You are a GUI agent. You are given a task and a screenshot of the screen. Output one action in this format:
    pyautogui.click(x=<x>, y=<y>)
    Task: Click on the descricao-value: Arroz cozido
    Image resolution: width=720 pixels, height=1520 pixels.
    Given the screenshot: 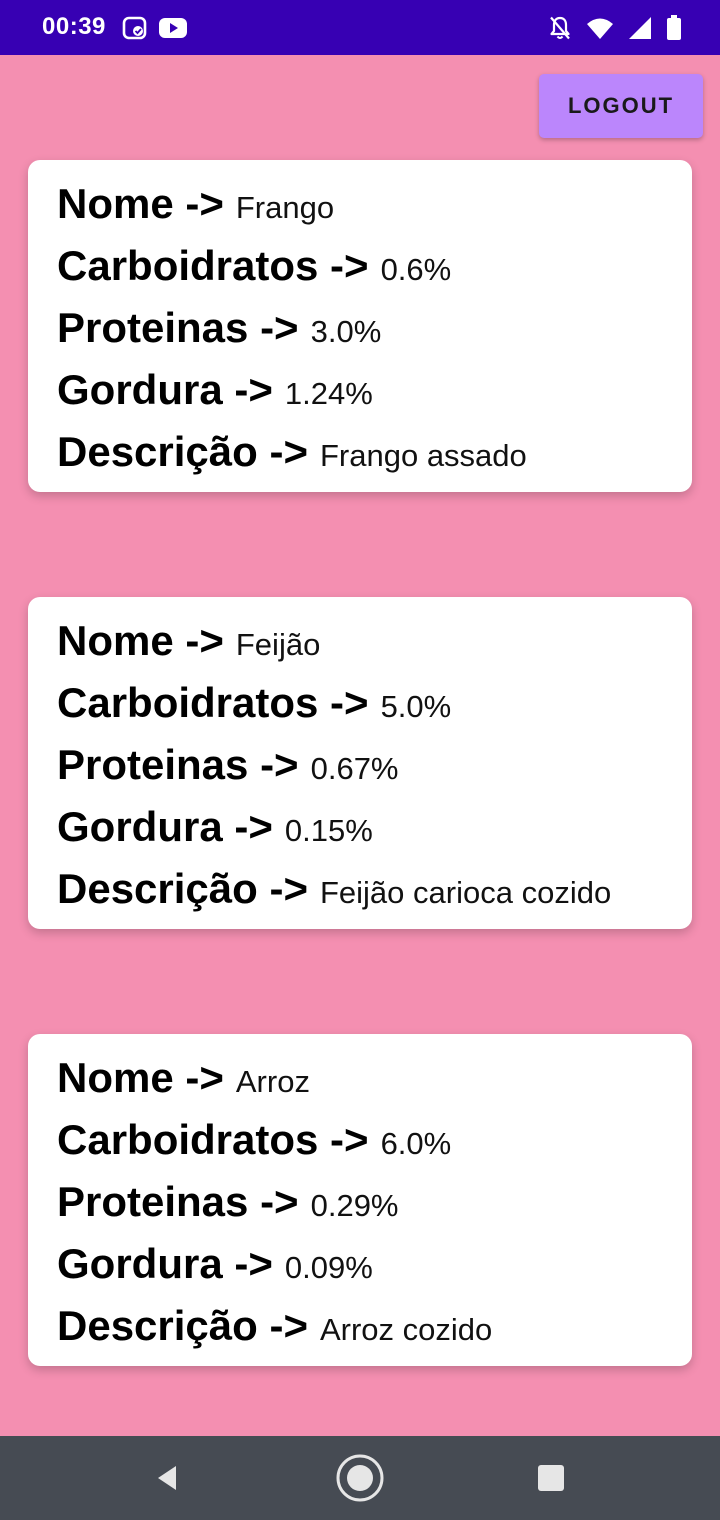 What is the action you would take?
    pyautogui.click(x=406, y=1329)
    